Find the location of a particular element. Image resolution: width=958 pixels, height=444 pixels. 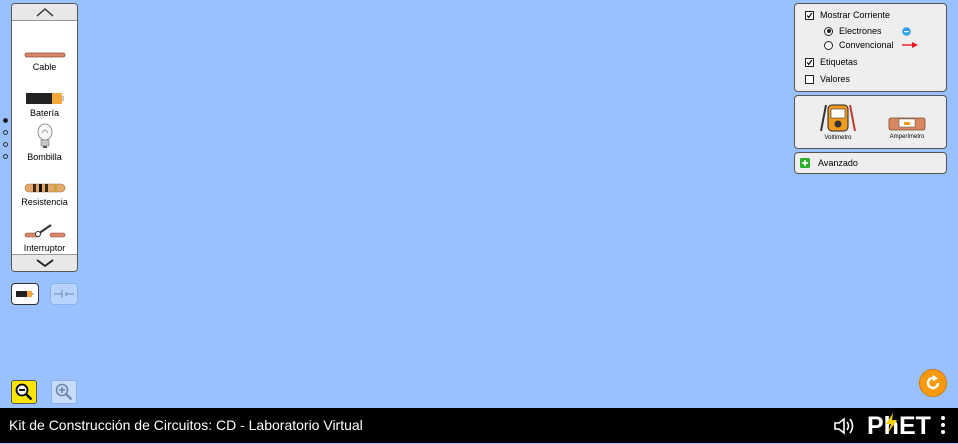

electrons-option: Electrones is located at coordinates (867, 31).